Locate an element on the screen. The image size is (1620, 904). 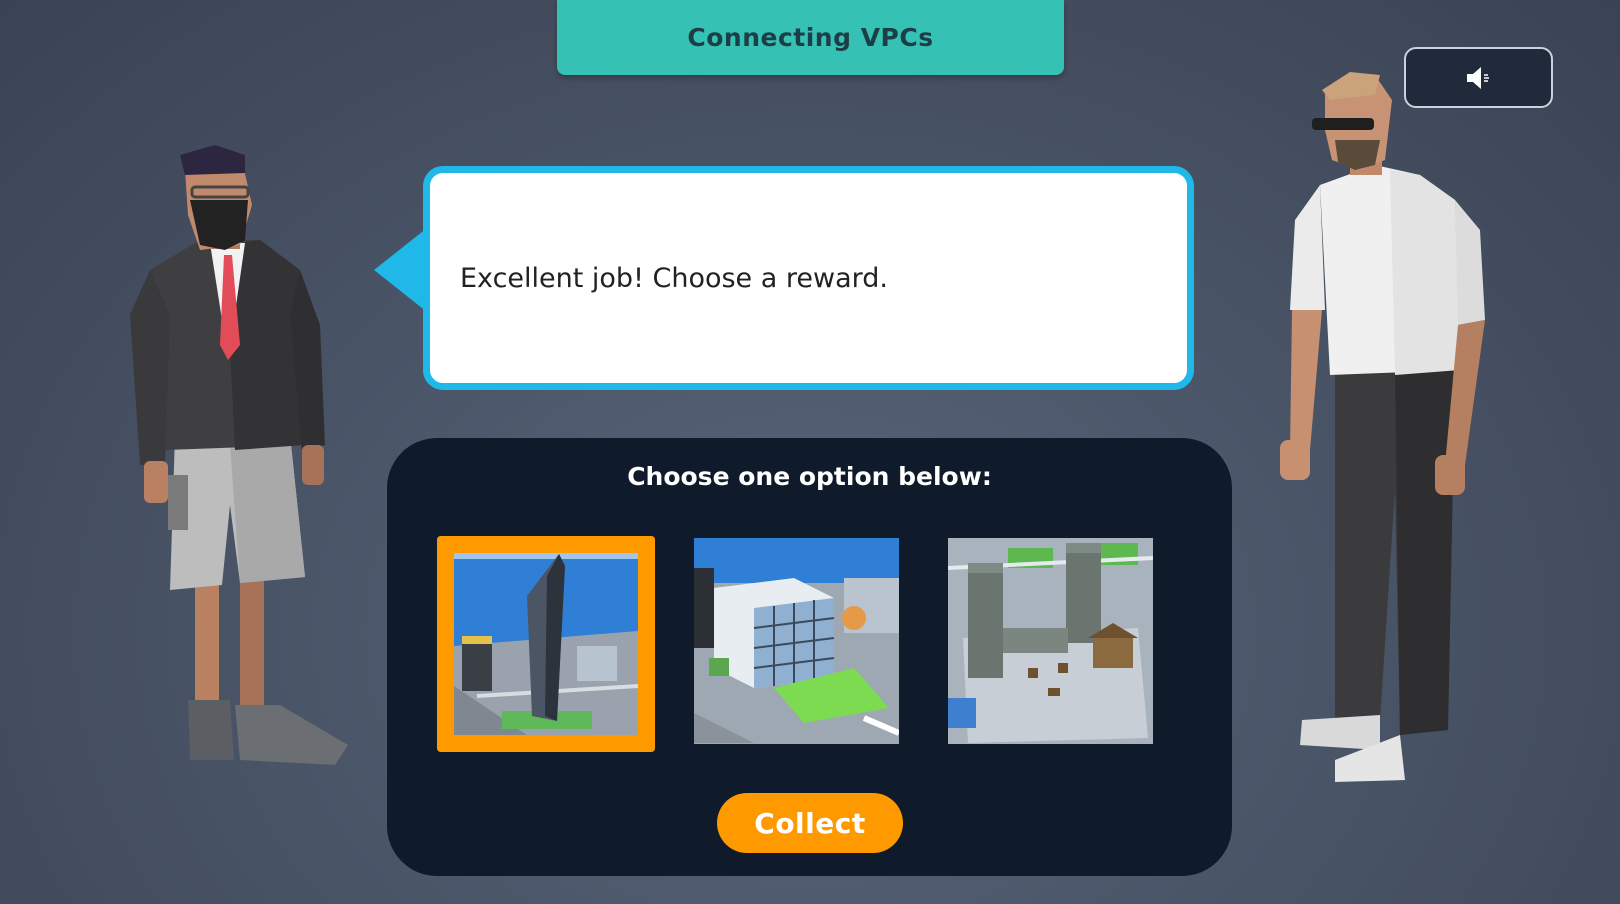
reward-option-skyscraper is located at coordinates (546, 644).